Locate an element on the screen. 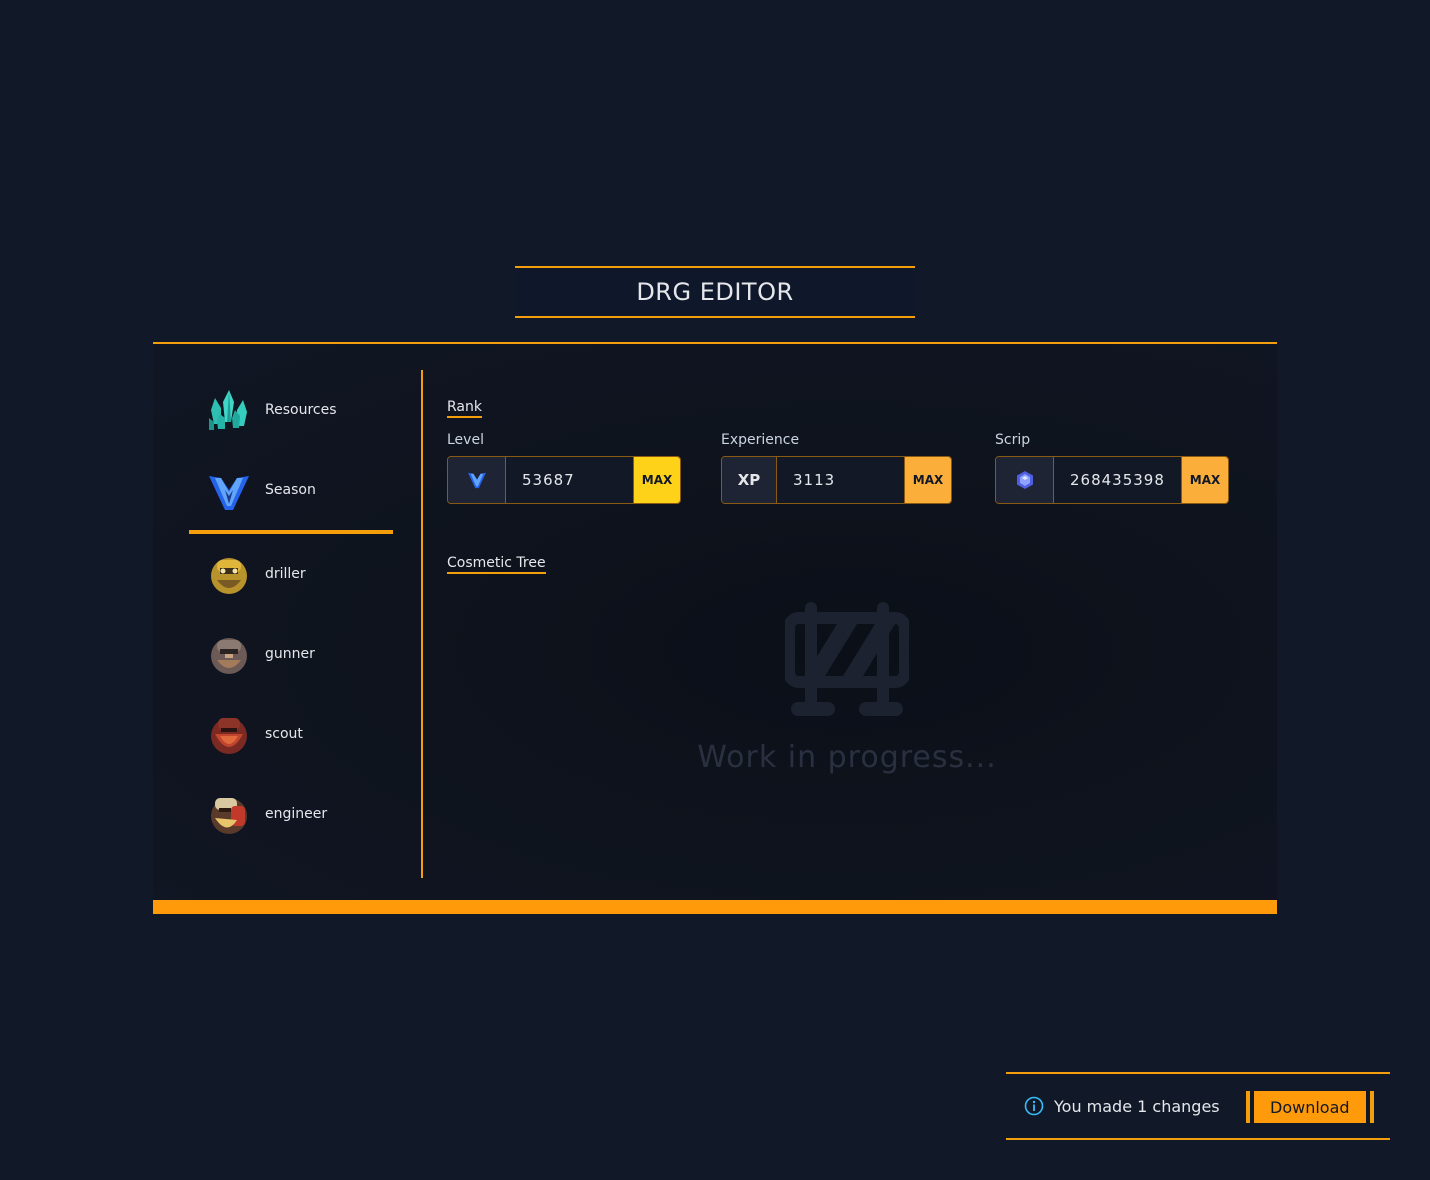 Image resolution: width=1430 pixels, height=1180 pixels. sidebar-item-label: Resources is located at coordinates (301, 410).